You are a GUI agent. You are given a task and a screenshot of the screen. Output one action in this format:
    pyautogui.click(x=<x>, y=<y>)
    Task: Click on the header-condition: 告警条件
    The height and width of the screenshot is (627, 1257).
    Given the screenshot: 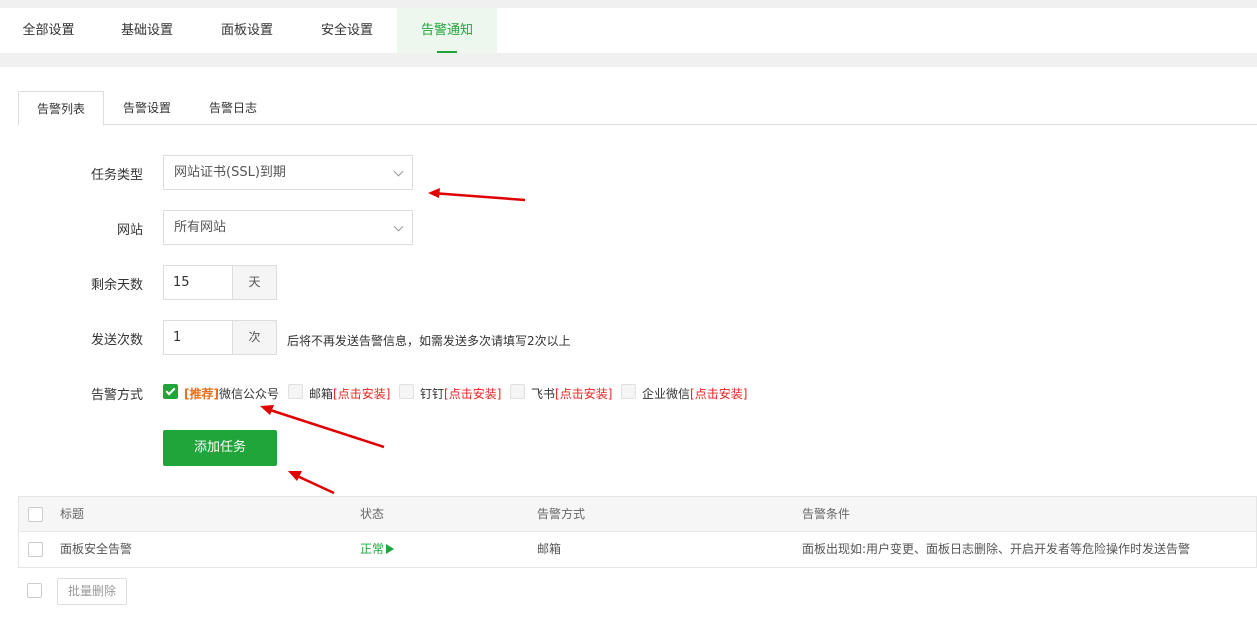 What is the action you would take?
    pyautogui.click(x=826, y=514)
    